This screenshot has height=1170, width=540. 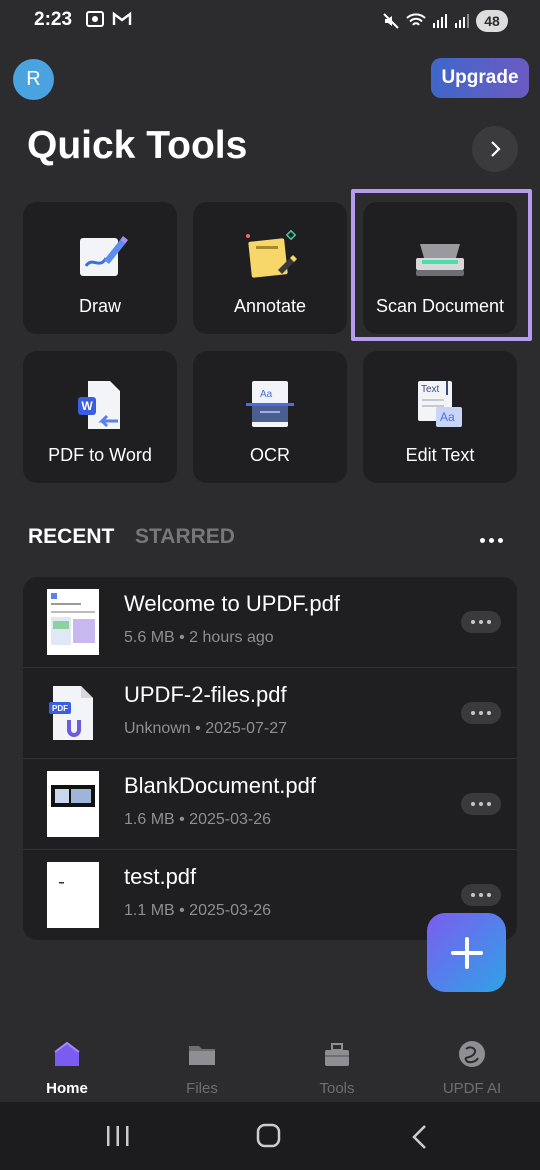 I want to click on nav-label: Home, so click(x=67, y=1088).